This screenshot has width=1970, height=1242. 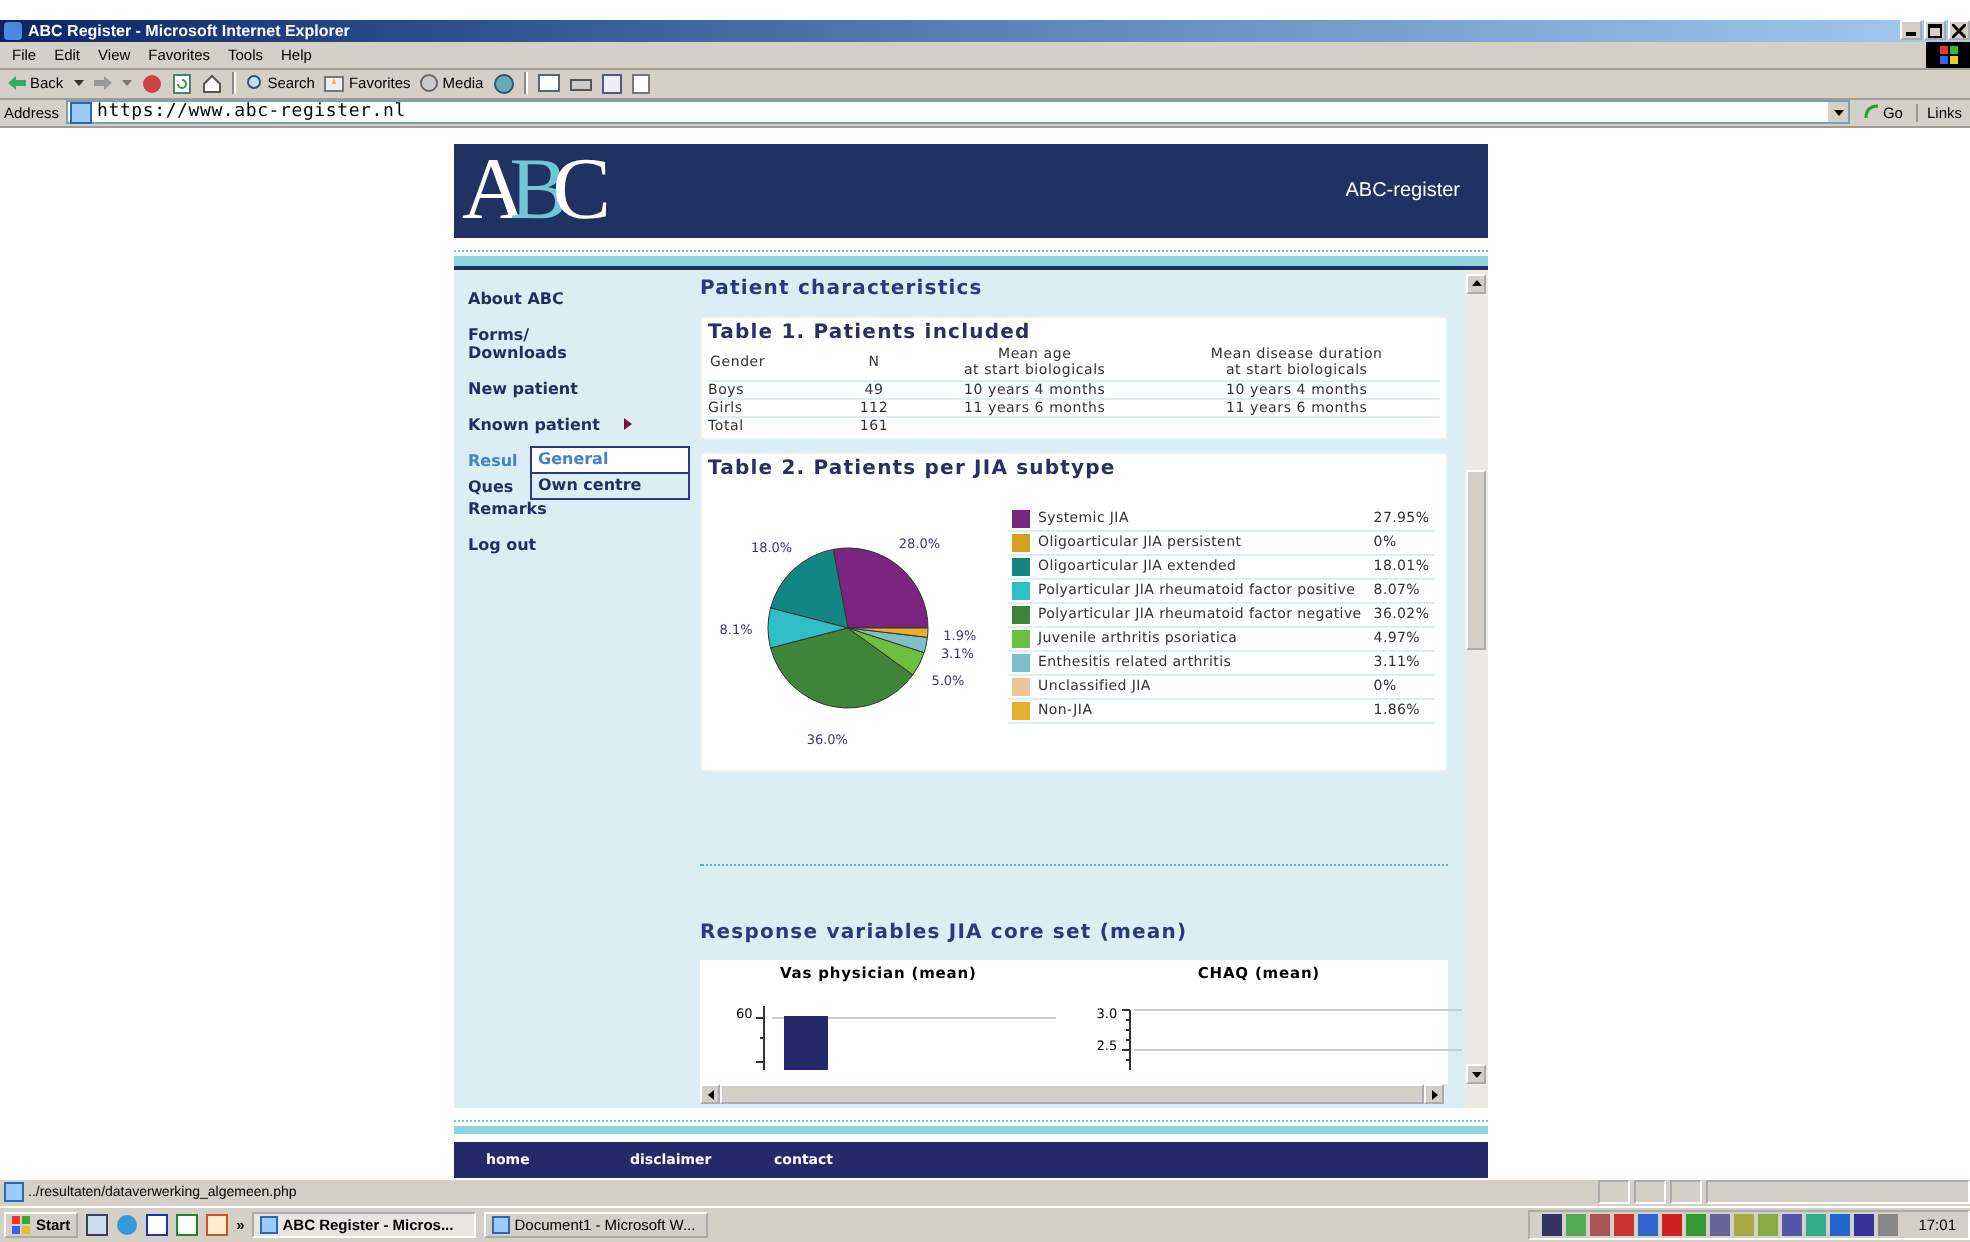 I want to click on nav-link: Log out, so click(x=502, y=544).